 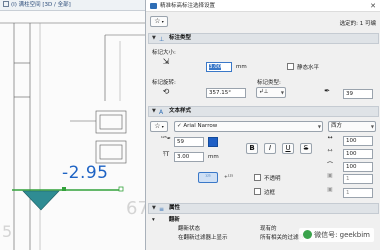 What do you see at coordinates (213, 157) in the screenshot?
I see `text-size-unit: mm` at bounding box center [213, 157].